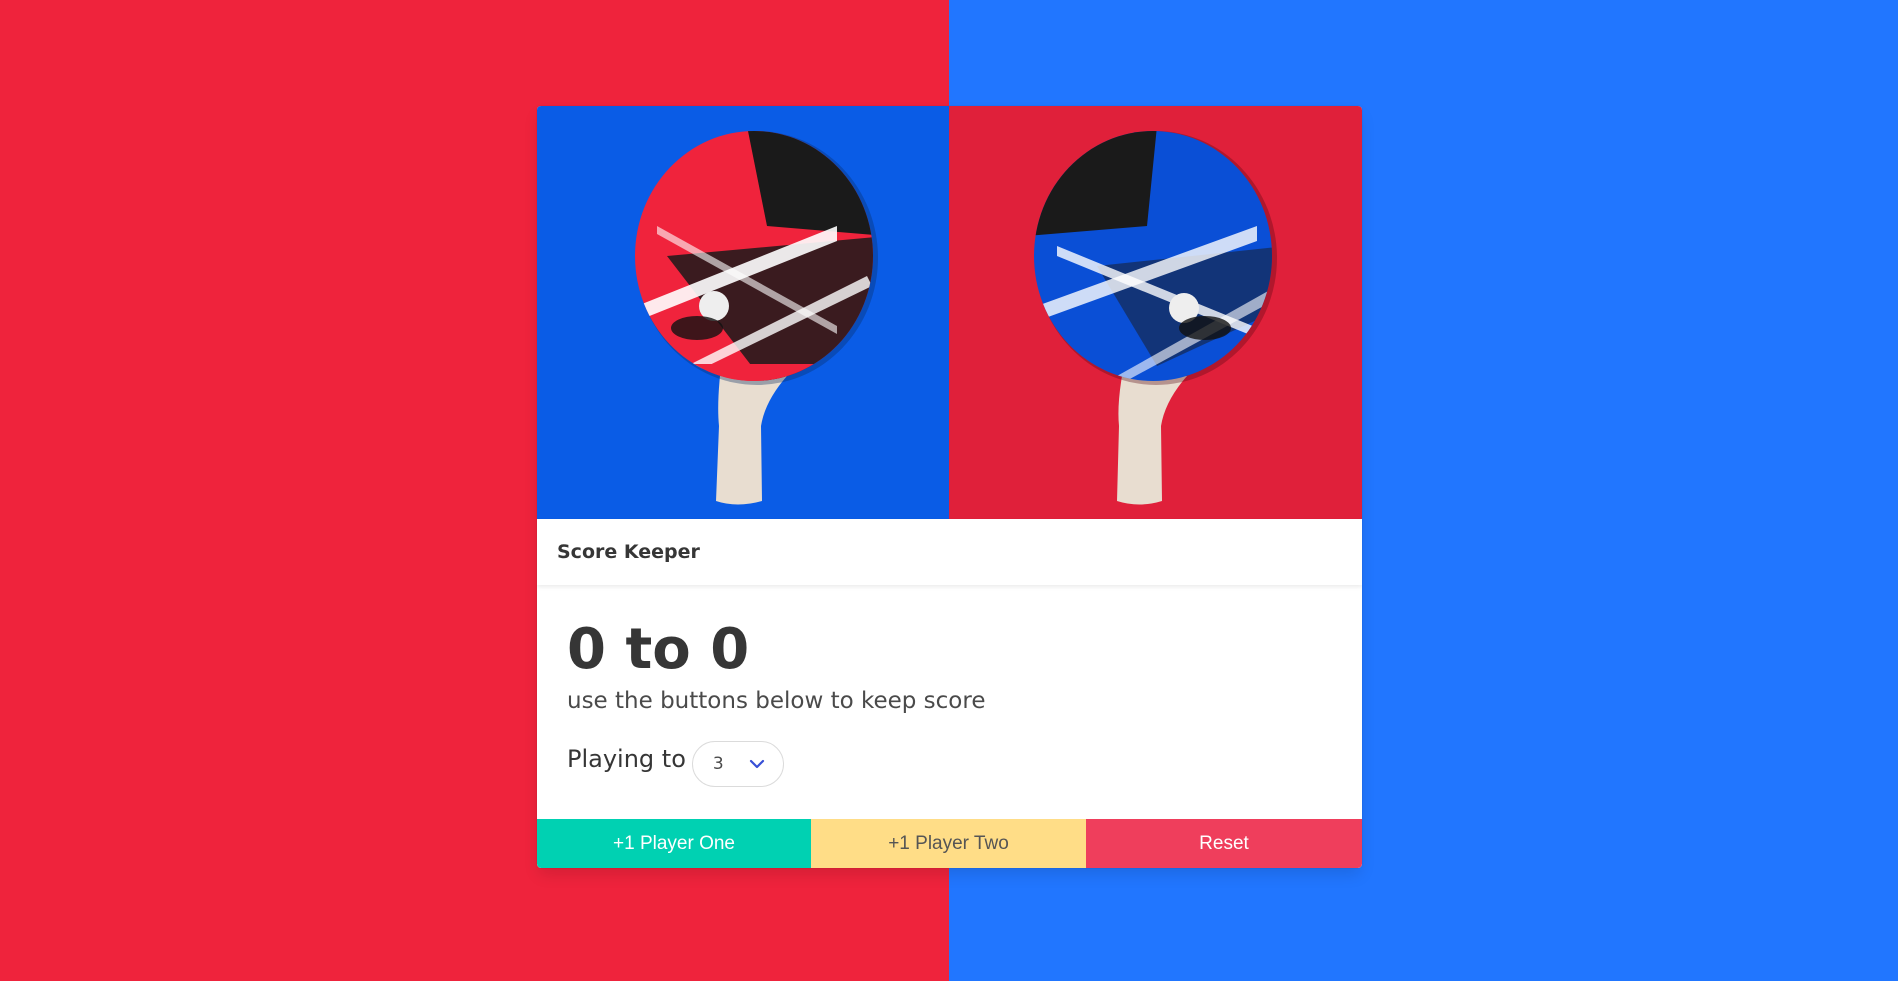 Image resolution: width=1898 pixels, height=981 pixels. Describe the element at coordinates (737, 764) in the screenshot. I see `playing-to-select: 3` at that location.